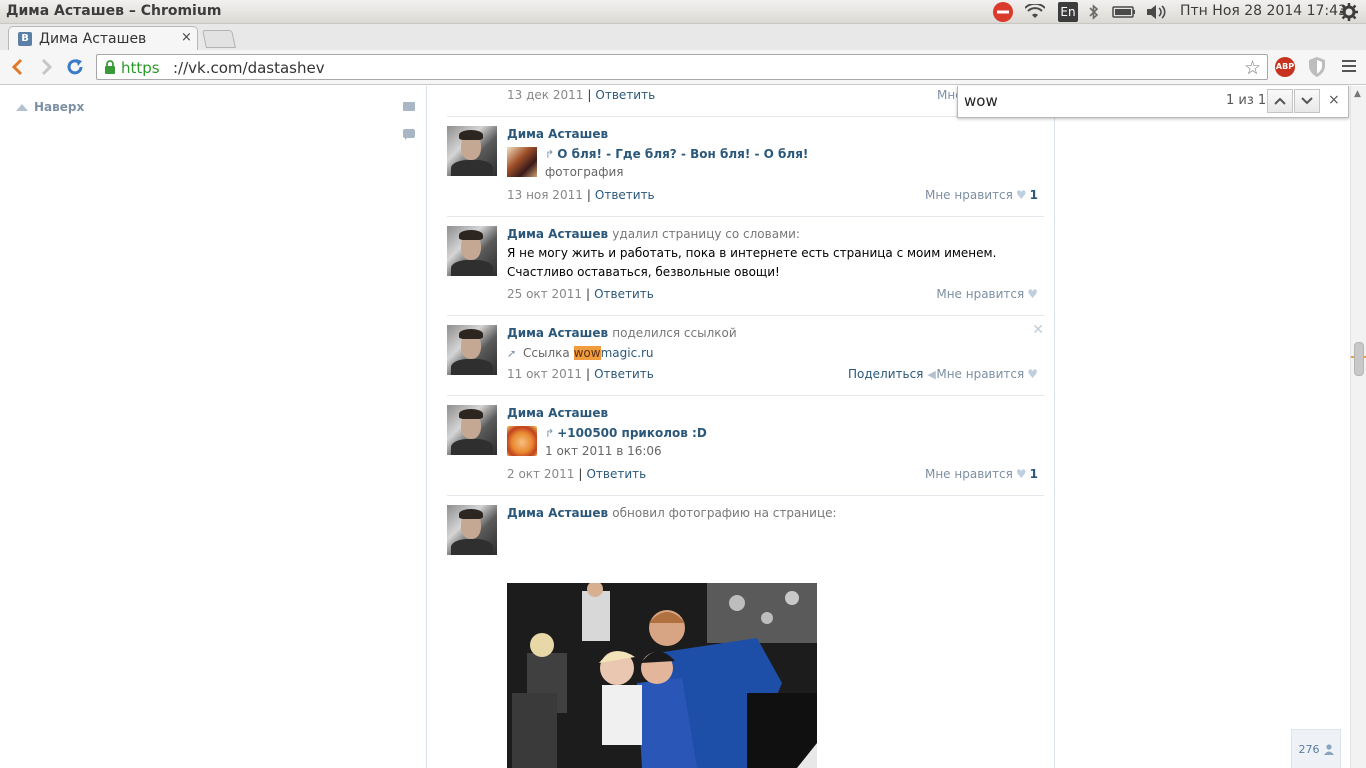 The width and height of the screenshot is (1366, 768). I want to click on find-close-icon: ×, so click(1334, 100).